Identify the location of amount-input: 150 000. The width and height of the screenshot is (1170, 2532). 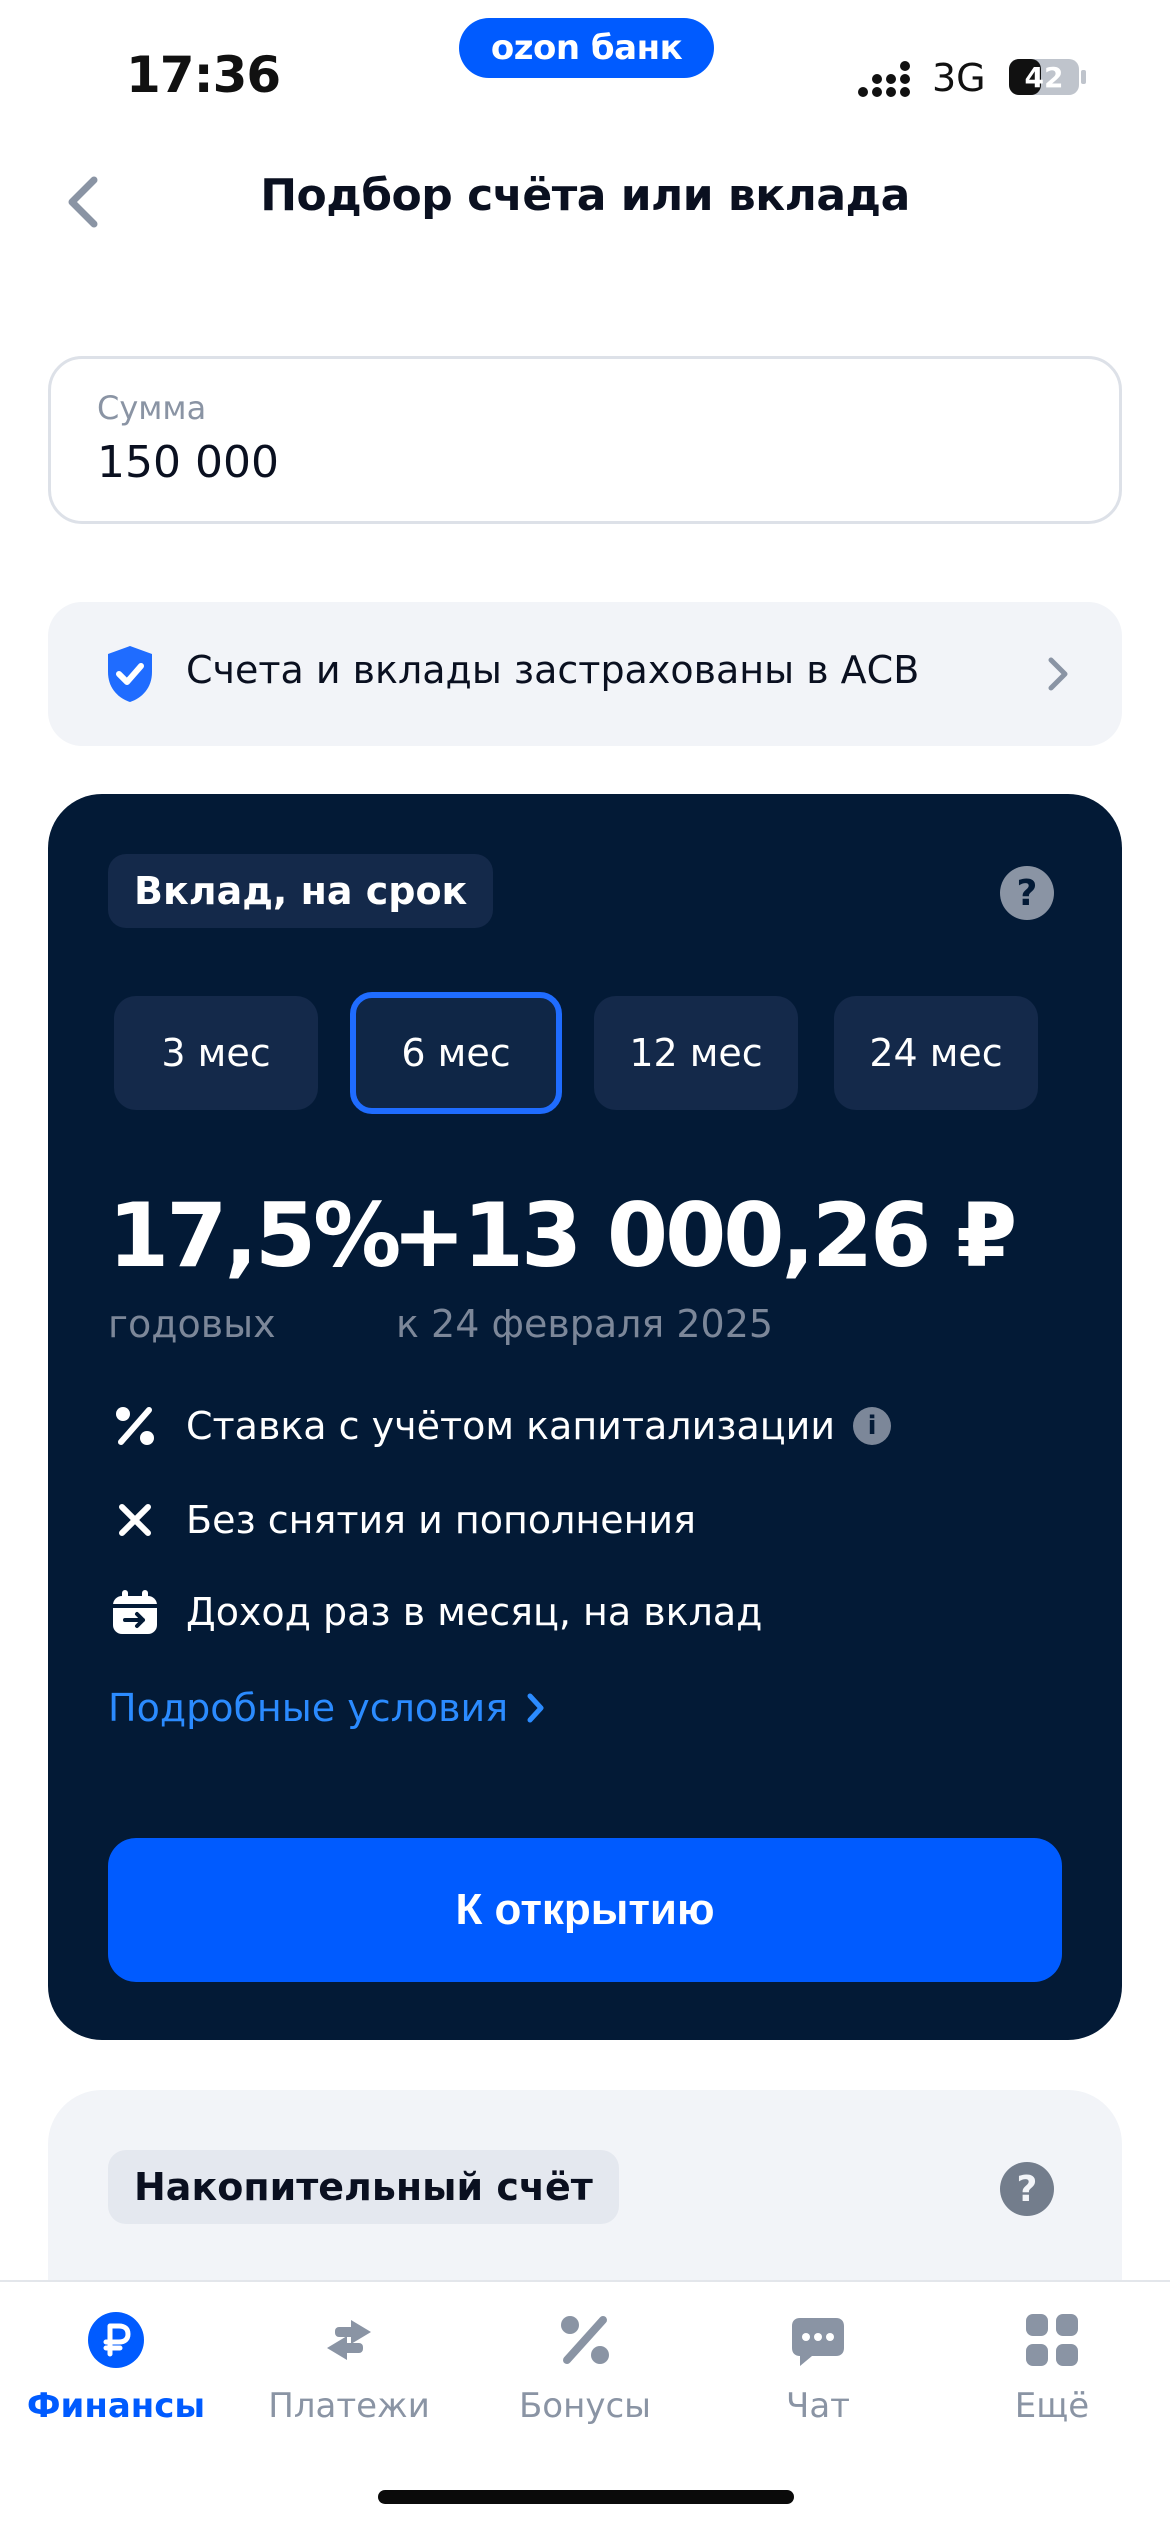
(188, 462).